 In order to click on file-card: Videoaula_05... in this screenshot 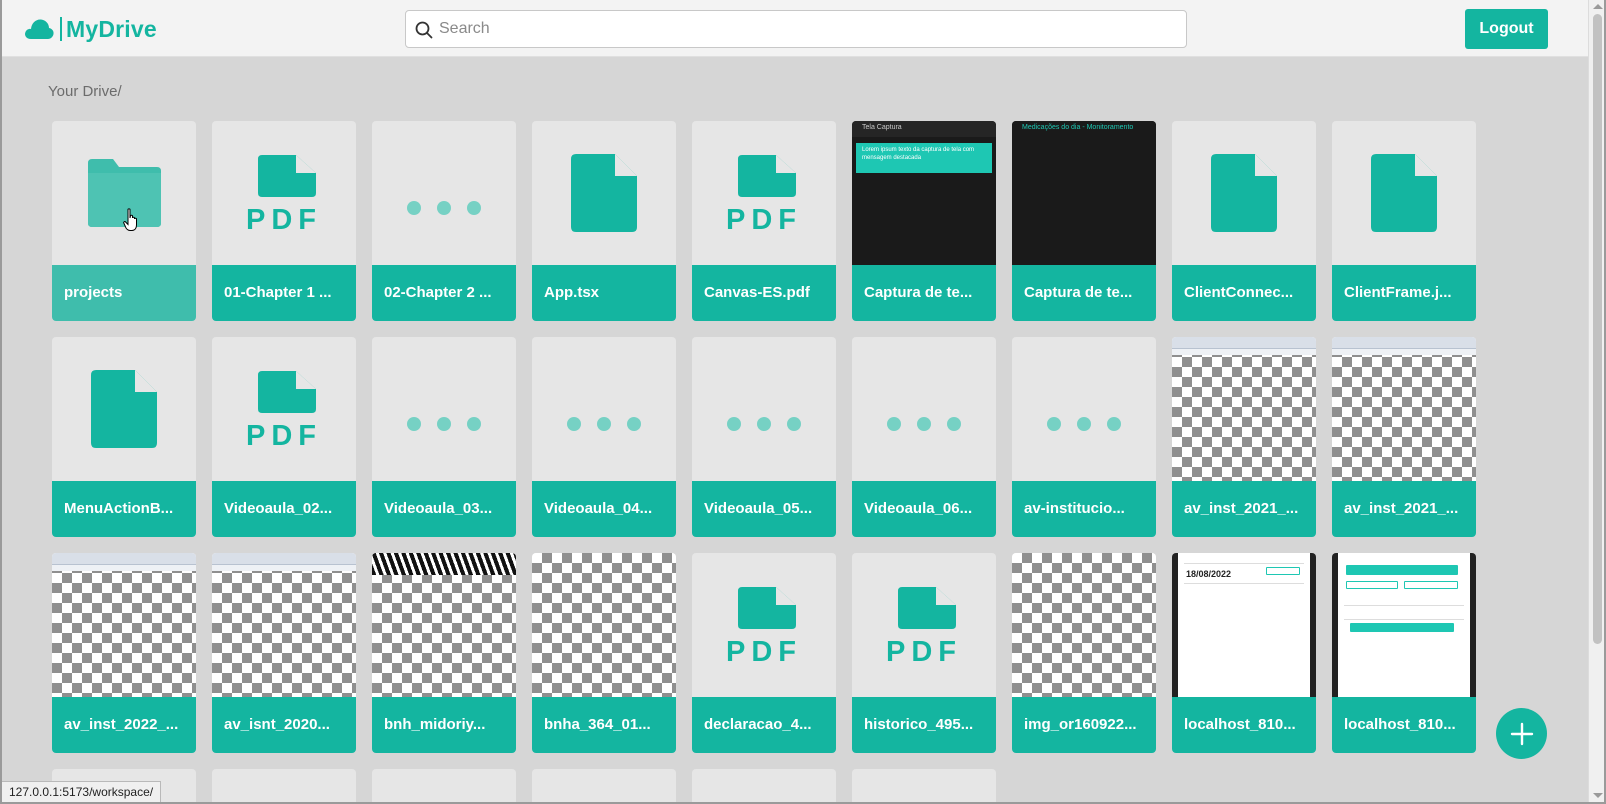, I will do `click(764, 437)`.